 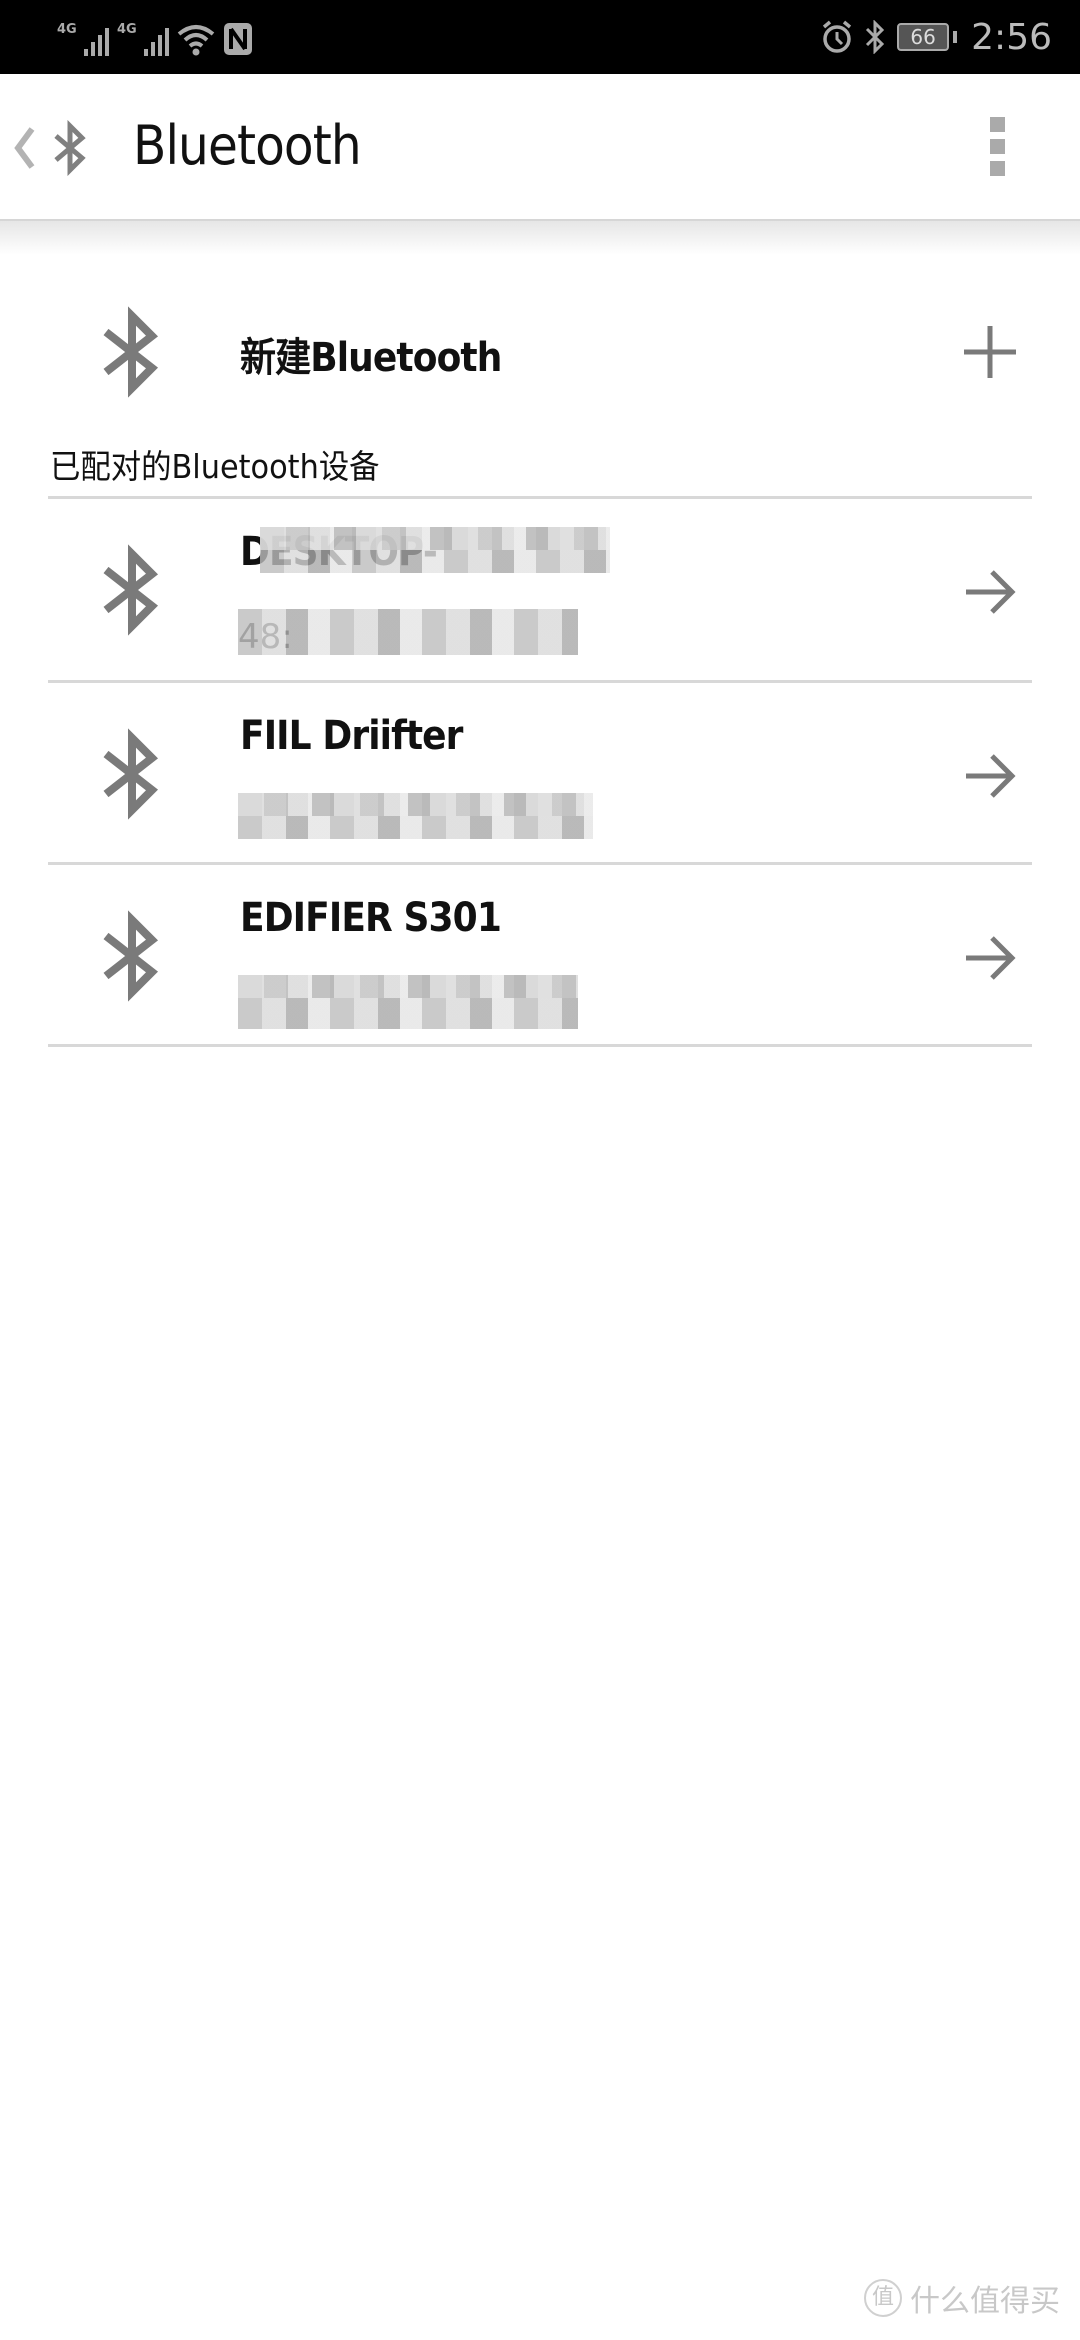 What do you see at coordinates (351, 736) in the screenshot?
I see `device-name: FIIL Driifter` at bounding box center [351, 736].